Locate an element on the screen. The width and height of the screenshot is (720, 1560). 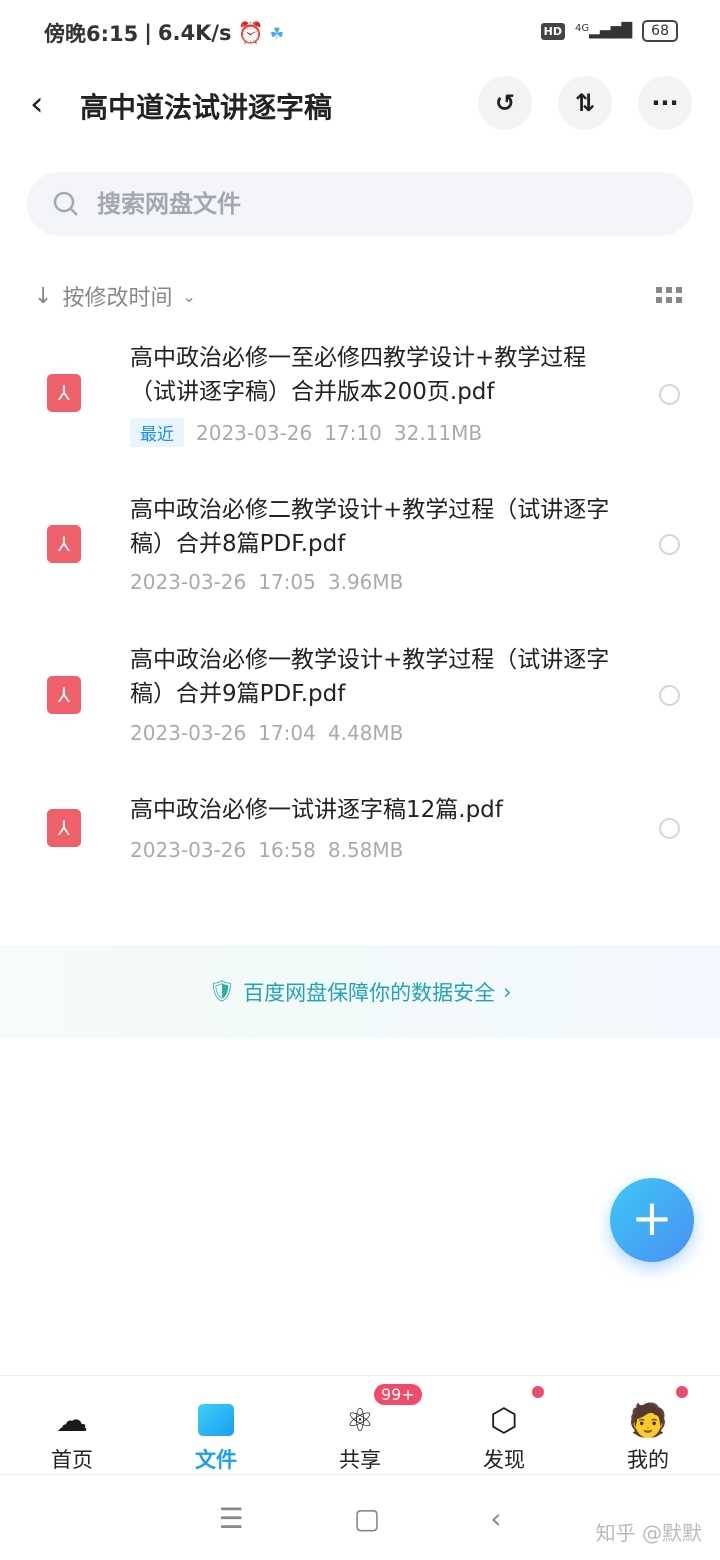
back-button: ‹ is located at coordinates (37, 104).